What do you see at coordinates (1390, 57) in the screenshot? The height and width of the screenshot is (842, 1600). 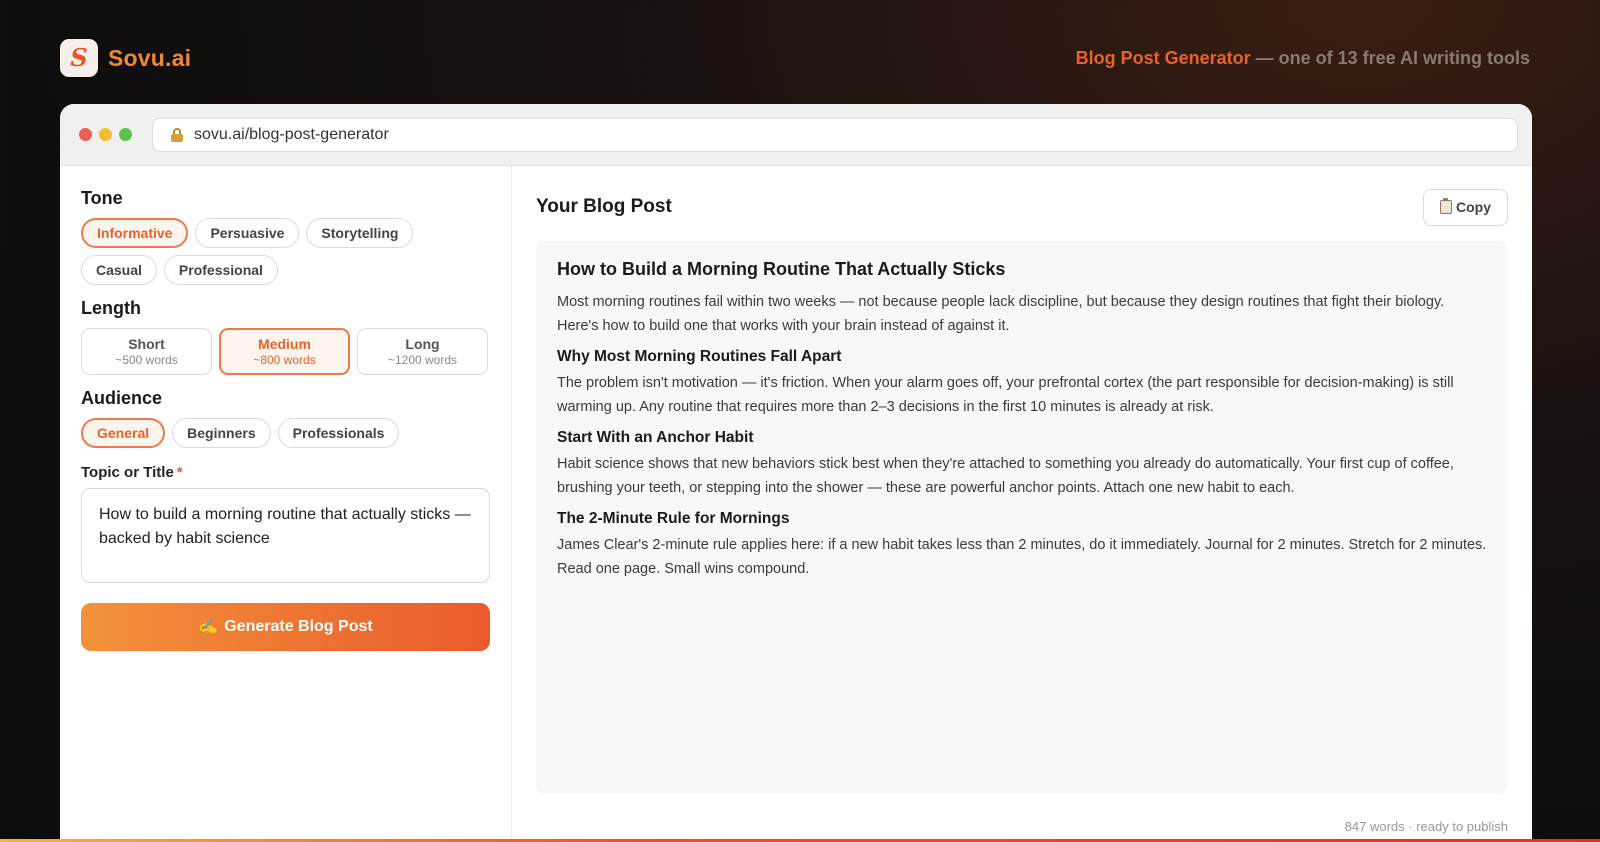 I see `tagline-rest: — one of 13 free AI writing tools` at bounding box center [1390, 57].